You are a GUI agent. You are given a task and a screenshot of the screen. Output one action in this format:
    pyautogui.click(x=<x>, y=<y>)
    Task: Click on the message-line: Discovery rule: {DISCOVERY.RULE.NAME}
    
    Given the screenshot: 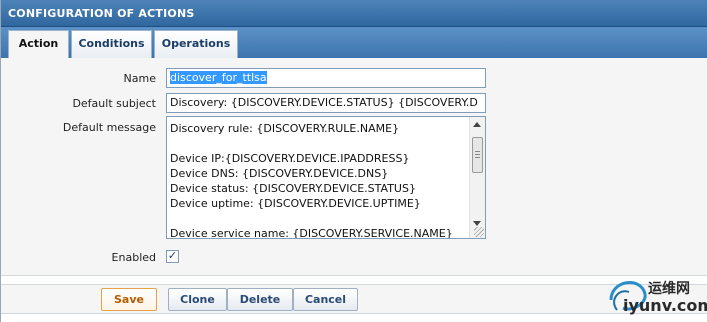 What is the action you would take?
    pyautogui.click(x=285, y=128)
    